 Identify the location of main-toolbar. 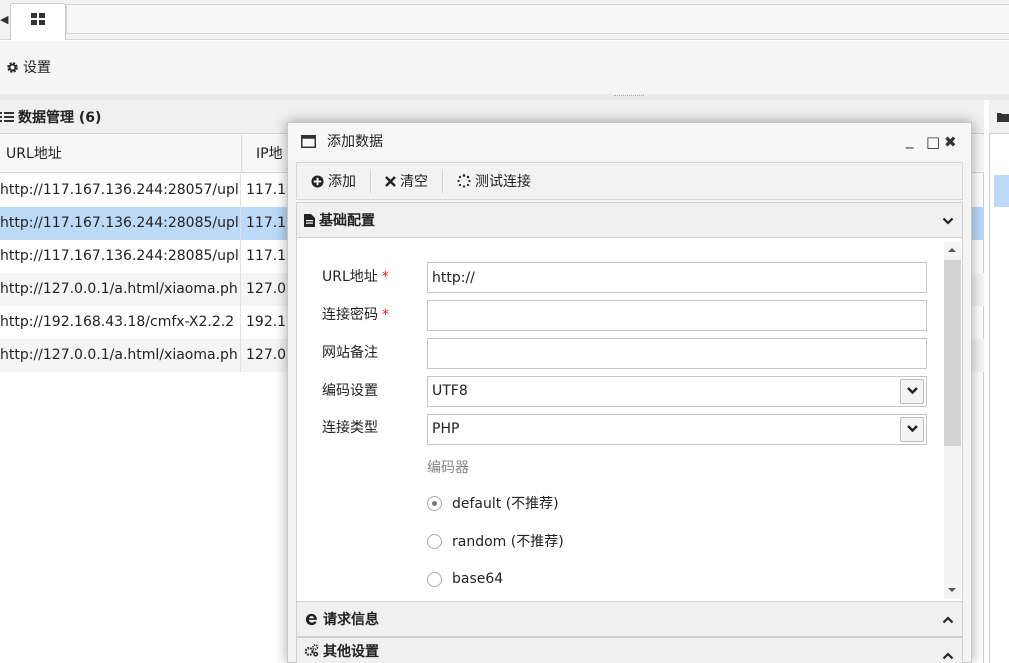
(504, 67).